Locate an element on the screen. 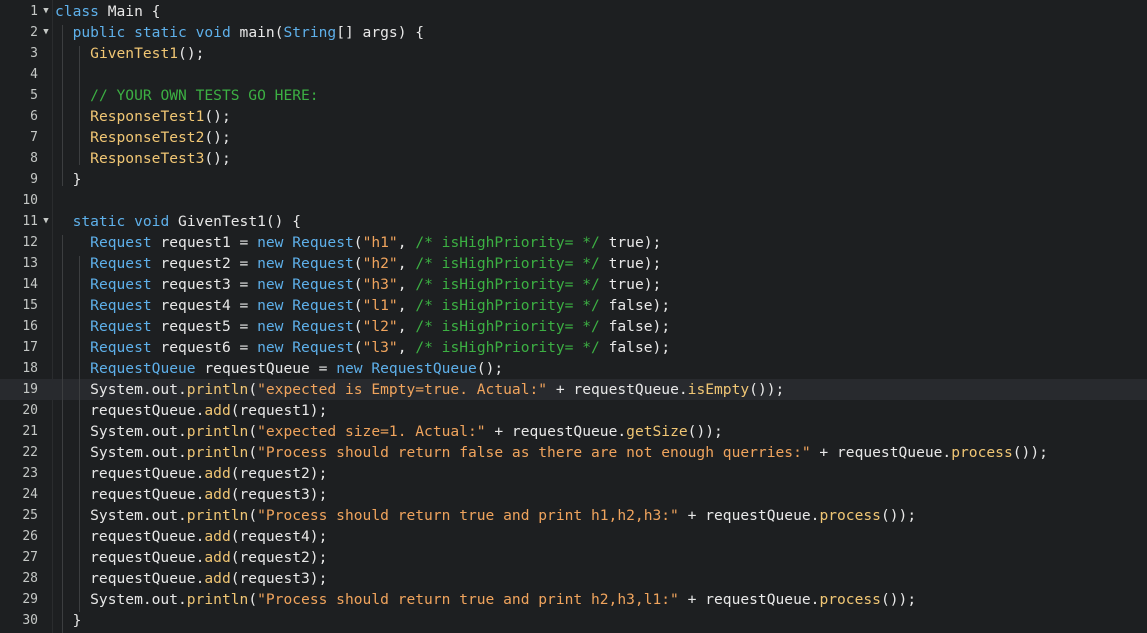 The height and width of the screenshot is (633, 1147). code-token: ResponseTest3 is located at coordinates (147, 158).